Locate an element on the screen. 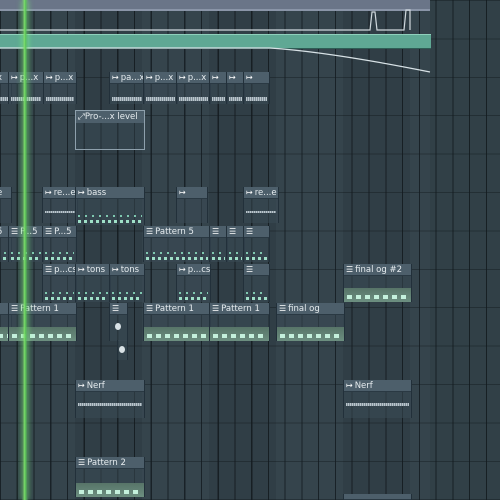 The width and height of the screenshot is (500, 500). pattern-clip: ☰ Pattern 2 is located at coordinates (110, 477).